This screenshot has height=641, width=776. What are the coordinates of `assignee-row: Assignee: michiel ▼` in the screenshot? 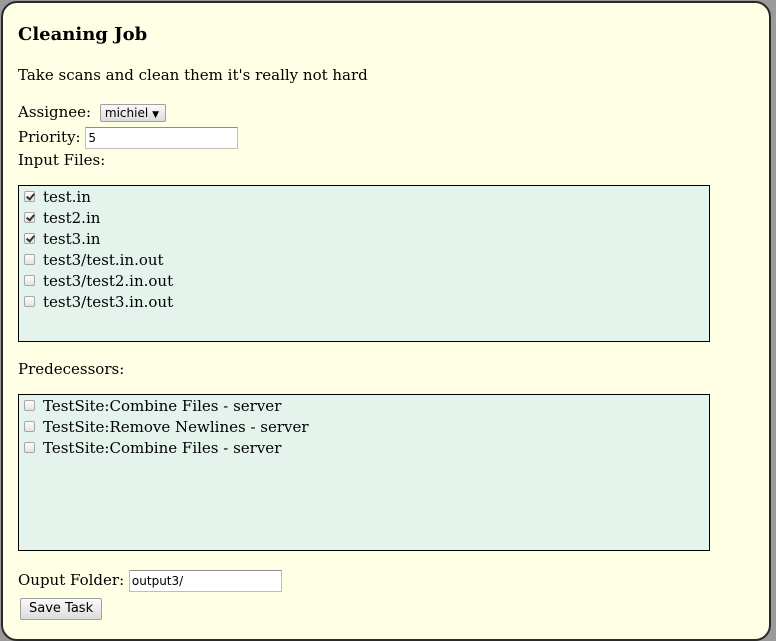 It's located at (92, 112).